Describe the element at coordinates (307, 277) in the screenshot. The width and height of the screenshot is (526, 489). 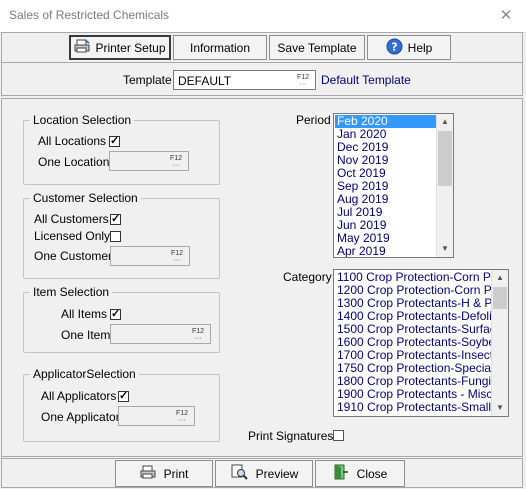
I see `category-label: Category` at that location.